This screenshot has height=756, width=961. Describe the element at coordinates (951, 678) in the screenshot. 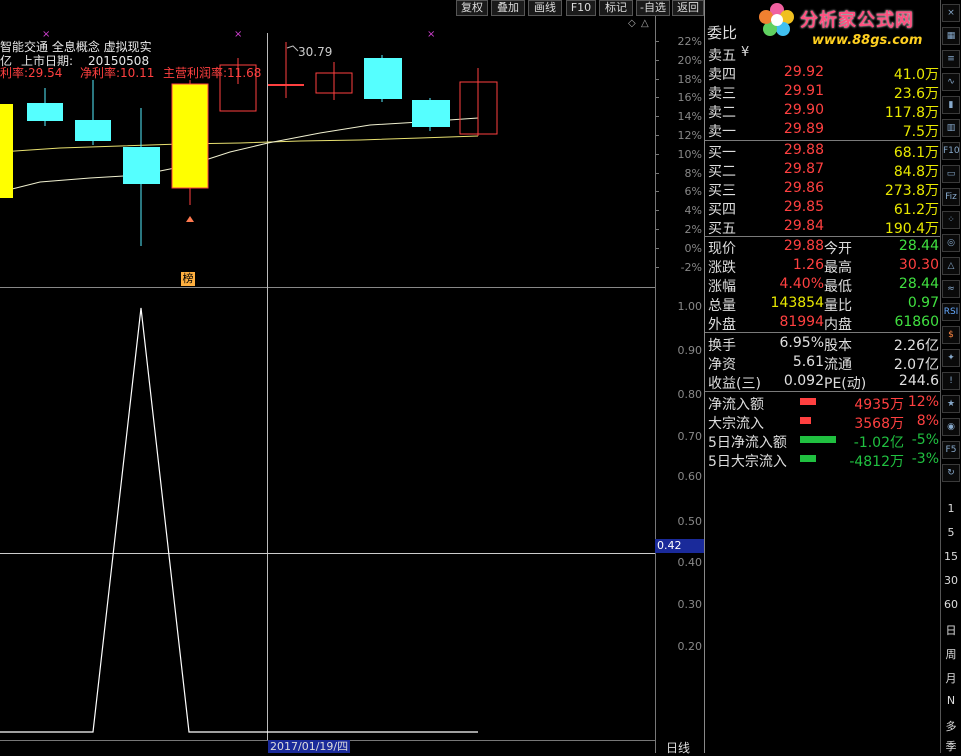

I see `period-button: 月` at that location.